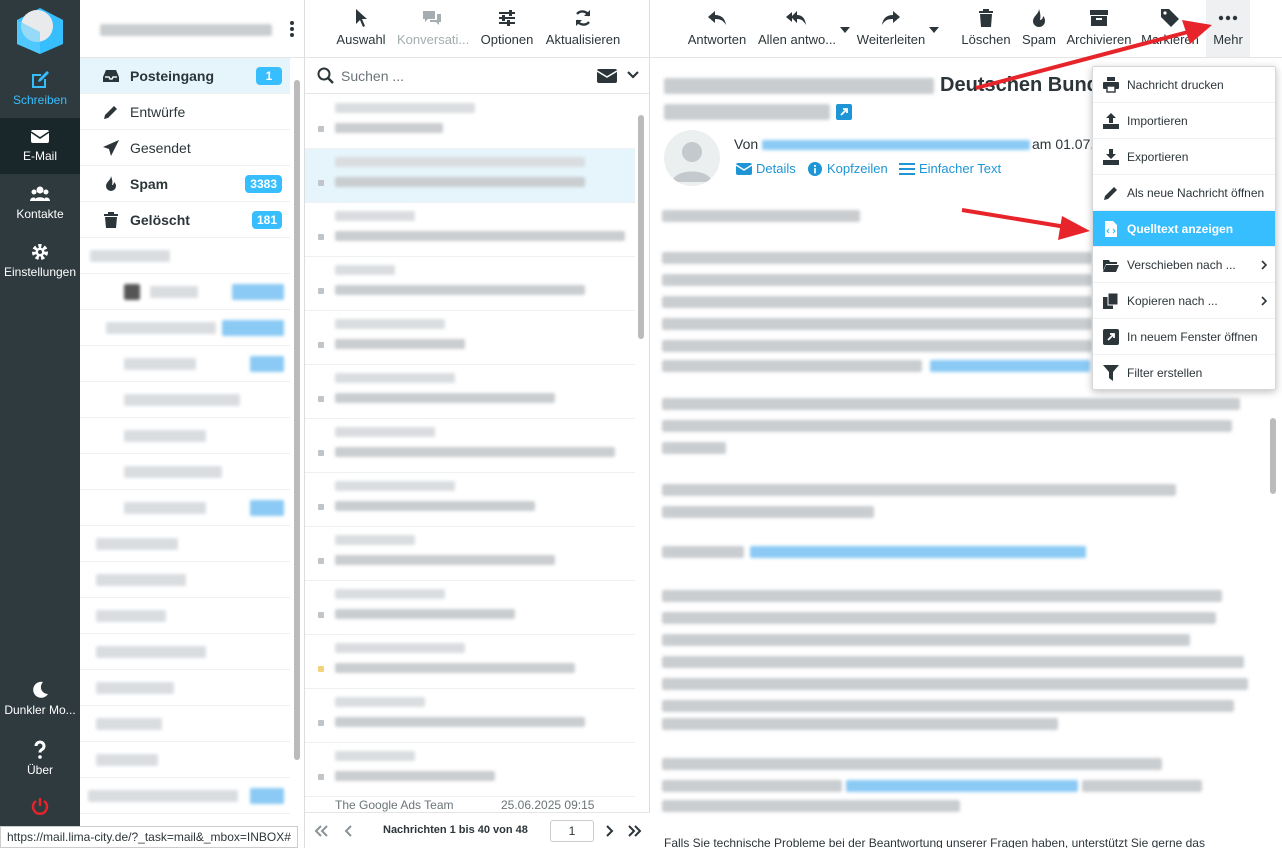  What do you see at coordinates (185, 184) in the screenshot?
I see `folder-spam: Spam 3383` at bounding box center [185, 184].